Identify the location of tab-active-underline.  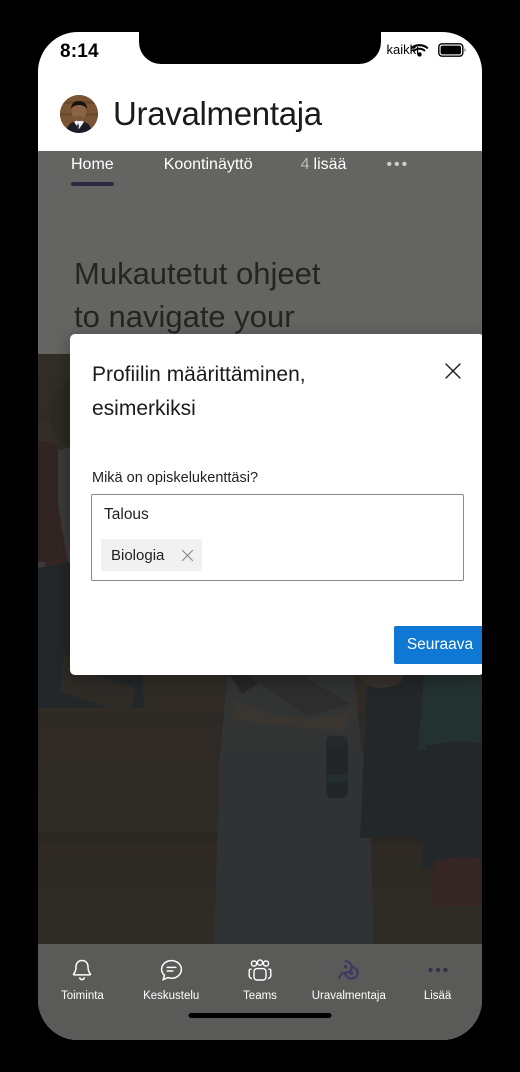
(92, 184).